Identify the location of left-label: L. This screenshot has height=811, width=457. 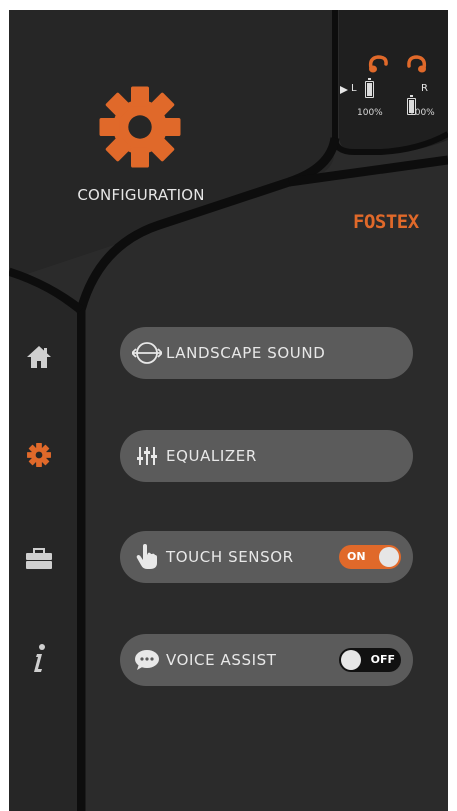
(354, 88).